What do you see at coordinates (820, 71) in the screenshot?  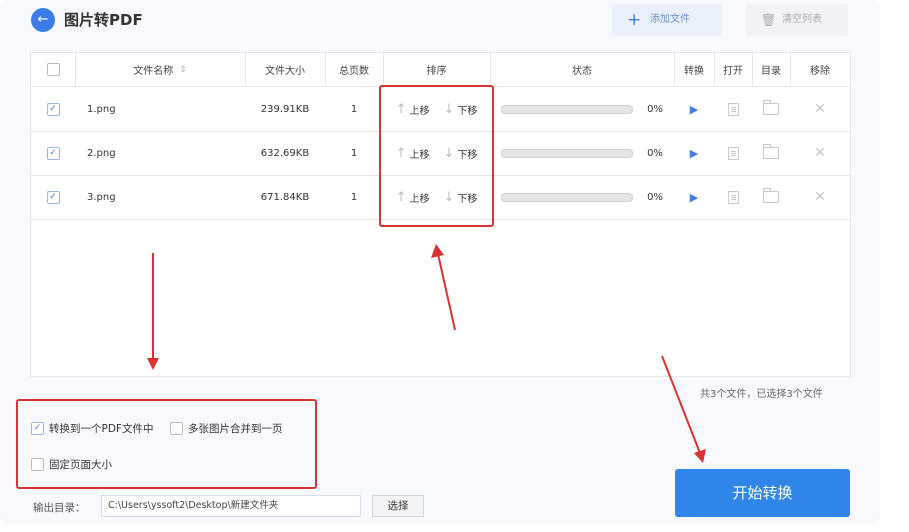 I see `col-remove: 移除` at bounding box center [820, 71].